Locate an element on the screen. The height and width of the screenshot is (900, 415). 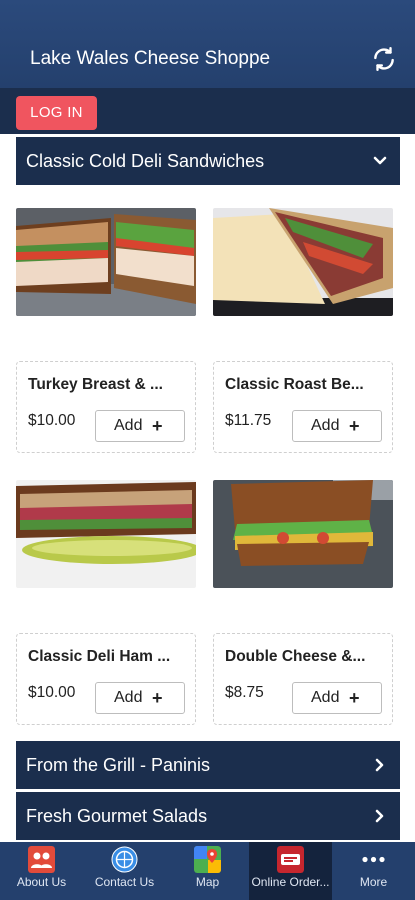
product-card: Turkey Breast & ... $10.00 Add + is located at coordinates (106, 407).